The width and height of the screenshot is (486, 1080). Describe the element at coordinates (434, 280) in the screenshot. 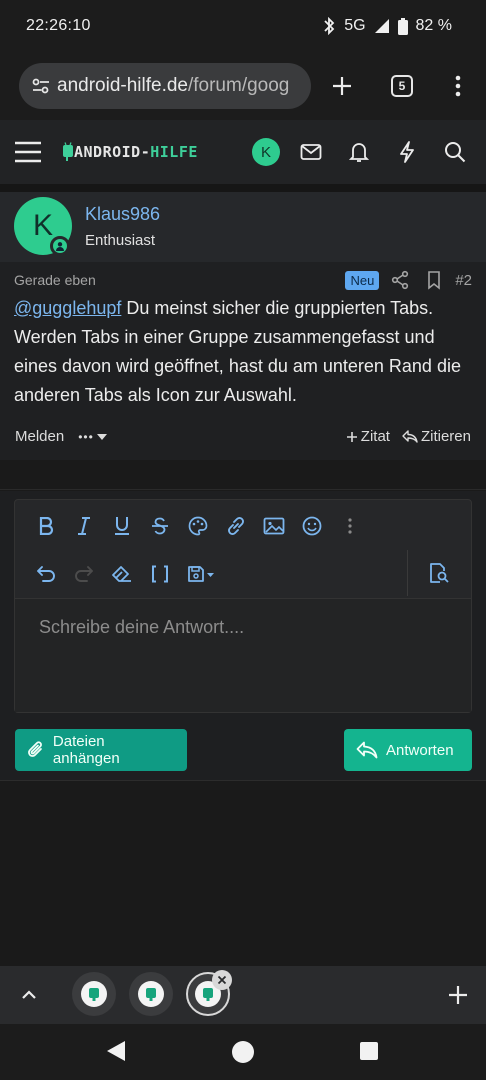

I see `bookmark-icon` at that location.